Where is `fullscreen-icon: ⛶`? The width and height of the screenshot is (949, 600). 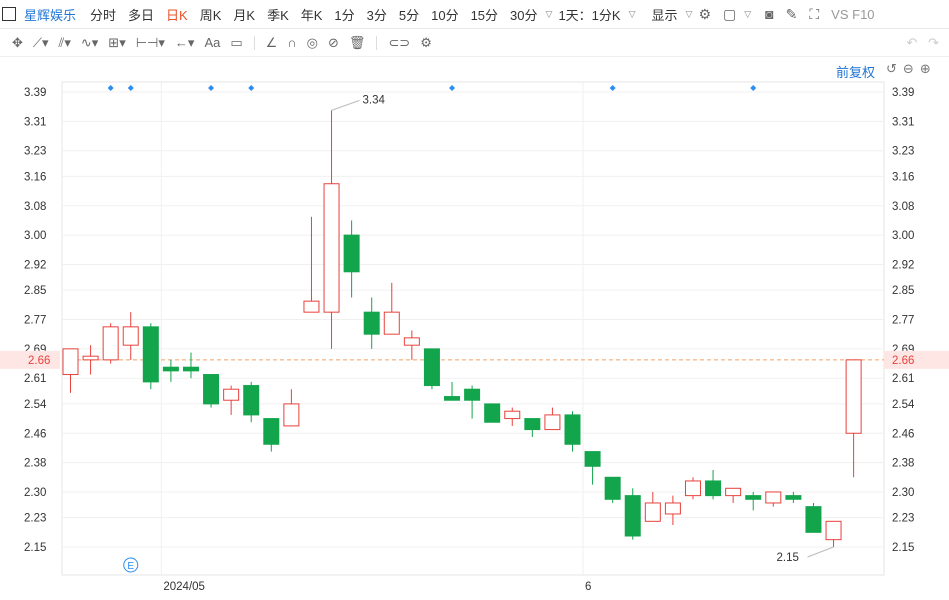 fullscreen-icon: ⛶ is located at coordinates (814, 14).